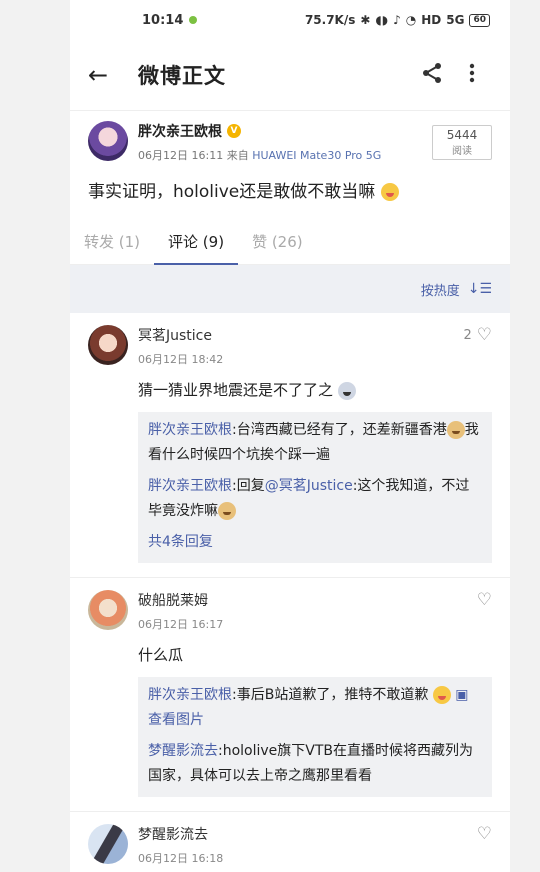 The width and height of the screenshot is (540, 872). I want to click on comment-time: 06月12日 16:18, so click(181, 858).